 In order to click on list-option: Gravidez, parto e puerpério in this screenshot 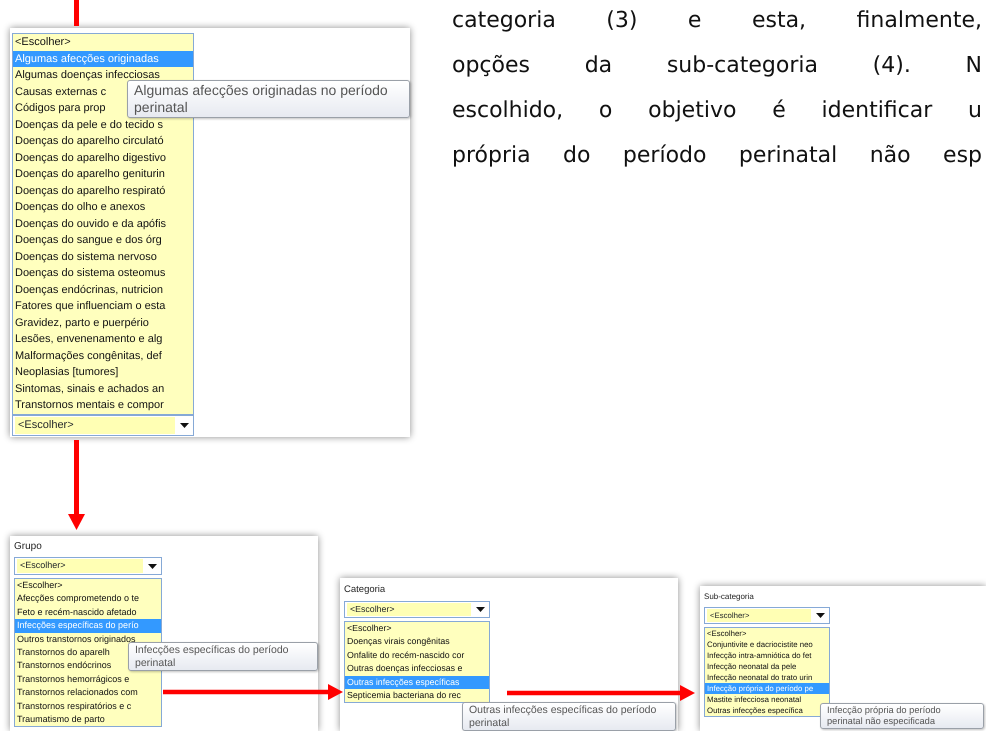, I will do `click(103, 322)`.